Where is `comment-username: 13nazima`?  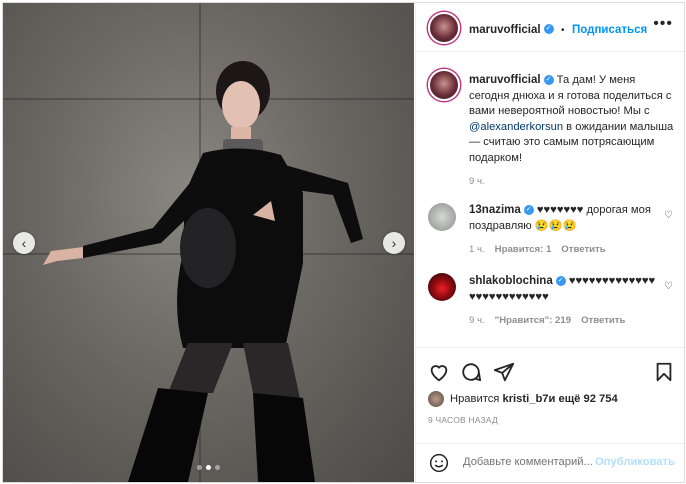
comment-username: 13nazima is located at coordinates (495, 210).